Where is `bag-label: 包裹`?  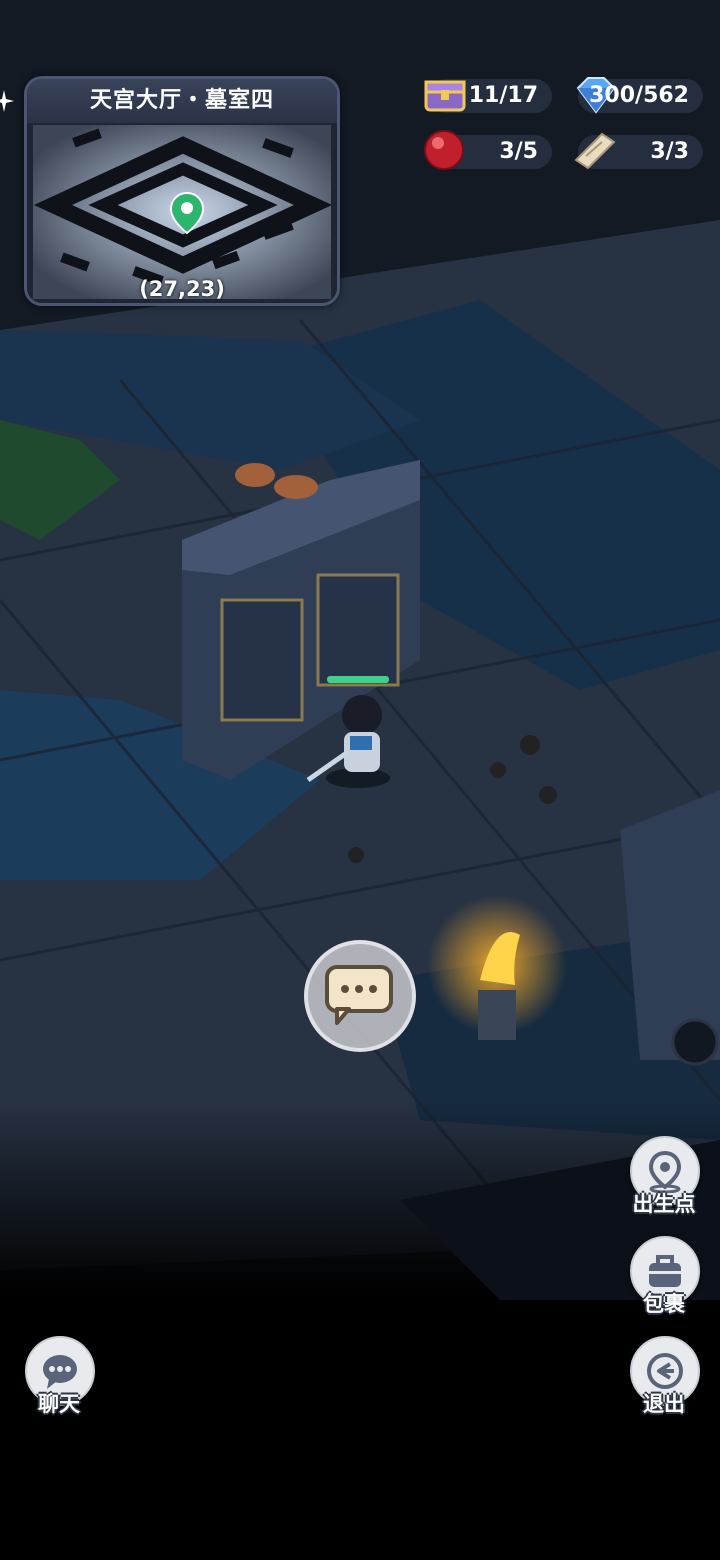 bag-label: 包裹 is located at coordinates (664, 1304).